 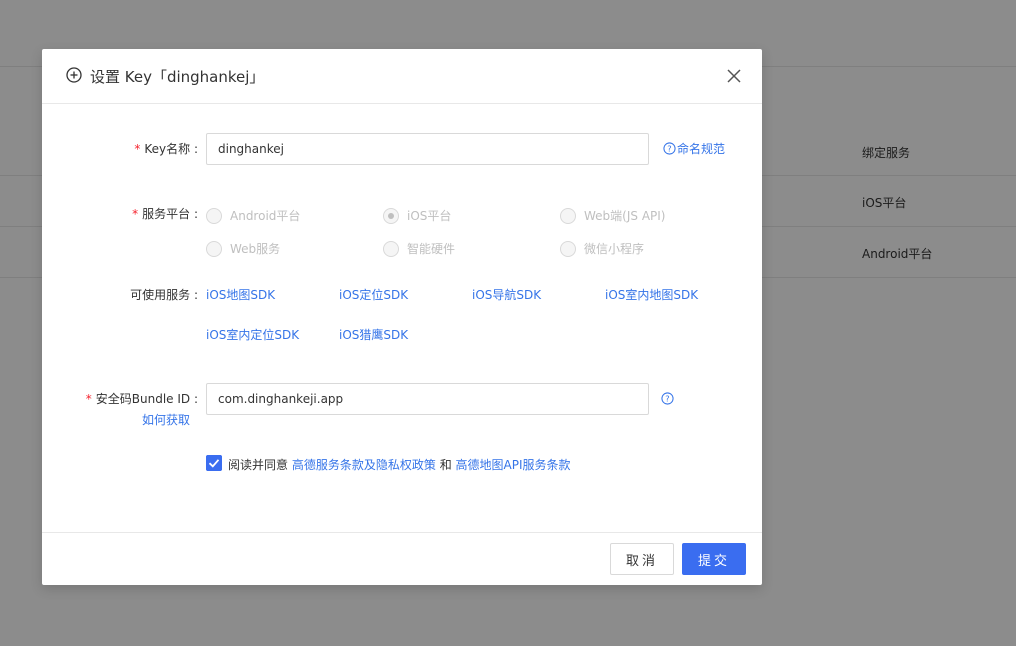 I want to click on radio-label: 智能硬件, so click(x=431, y=249).